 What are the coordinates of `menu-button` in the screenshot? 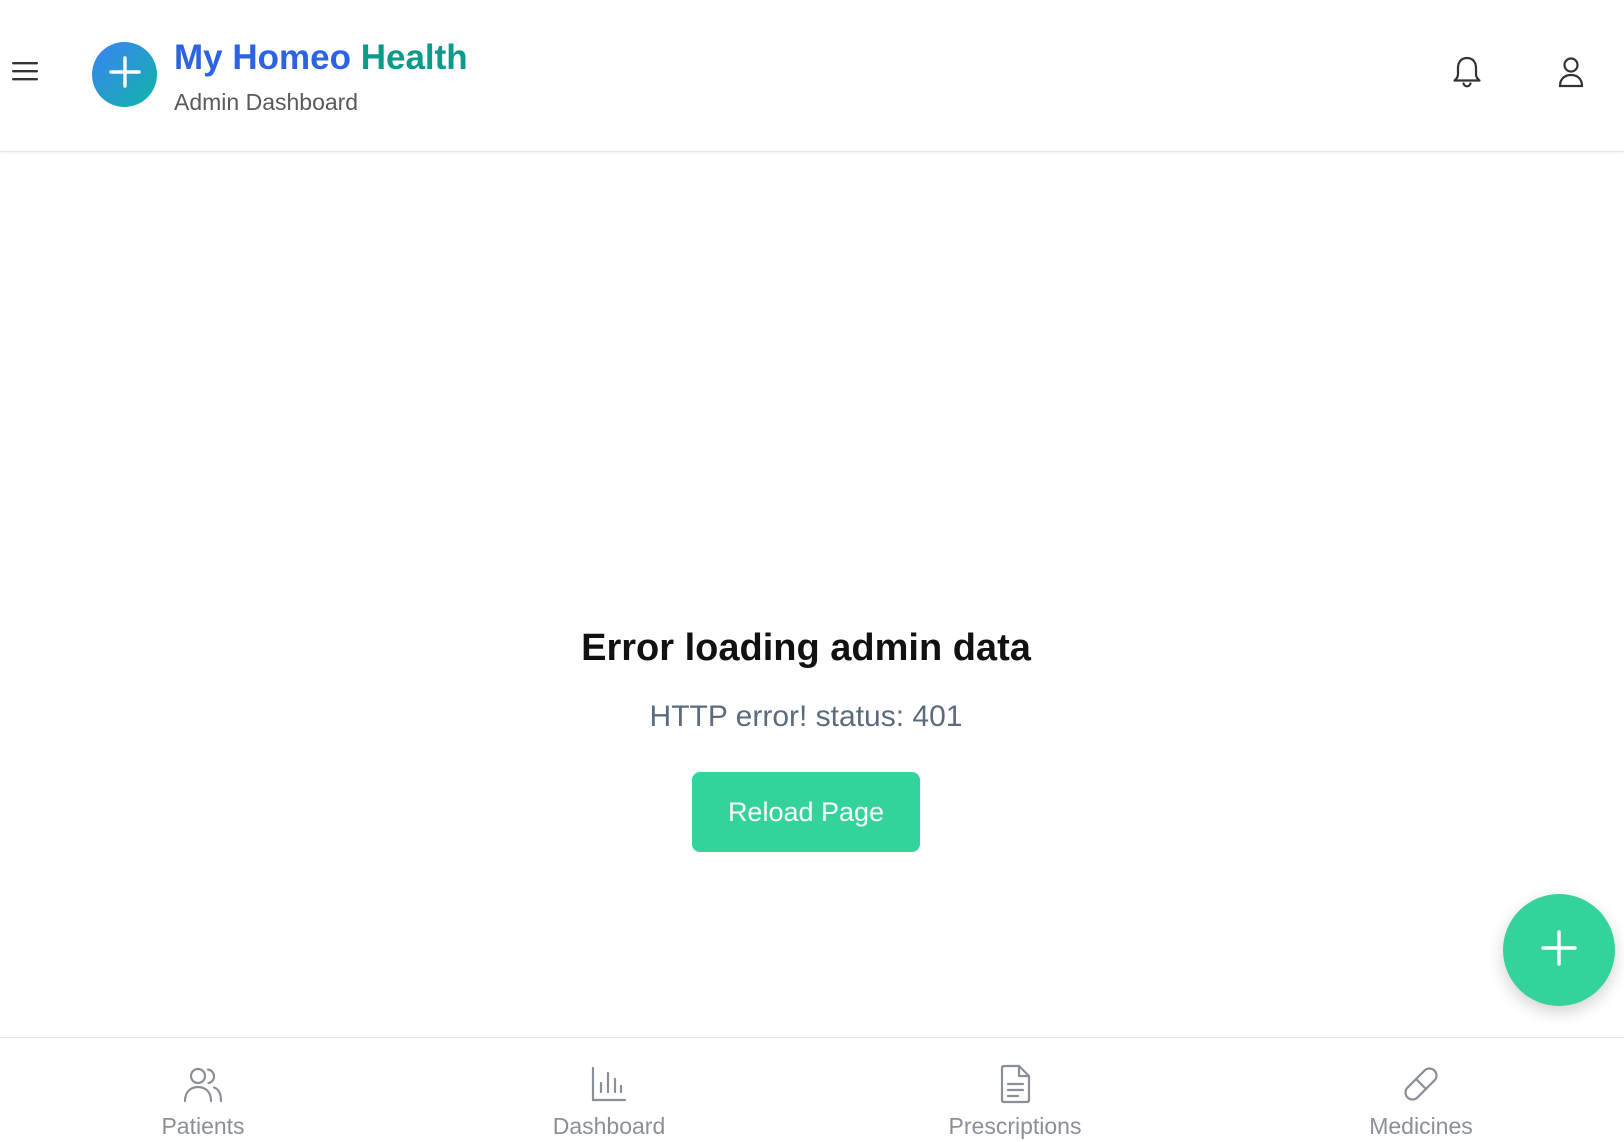 It's located at (25, 73).